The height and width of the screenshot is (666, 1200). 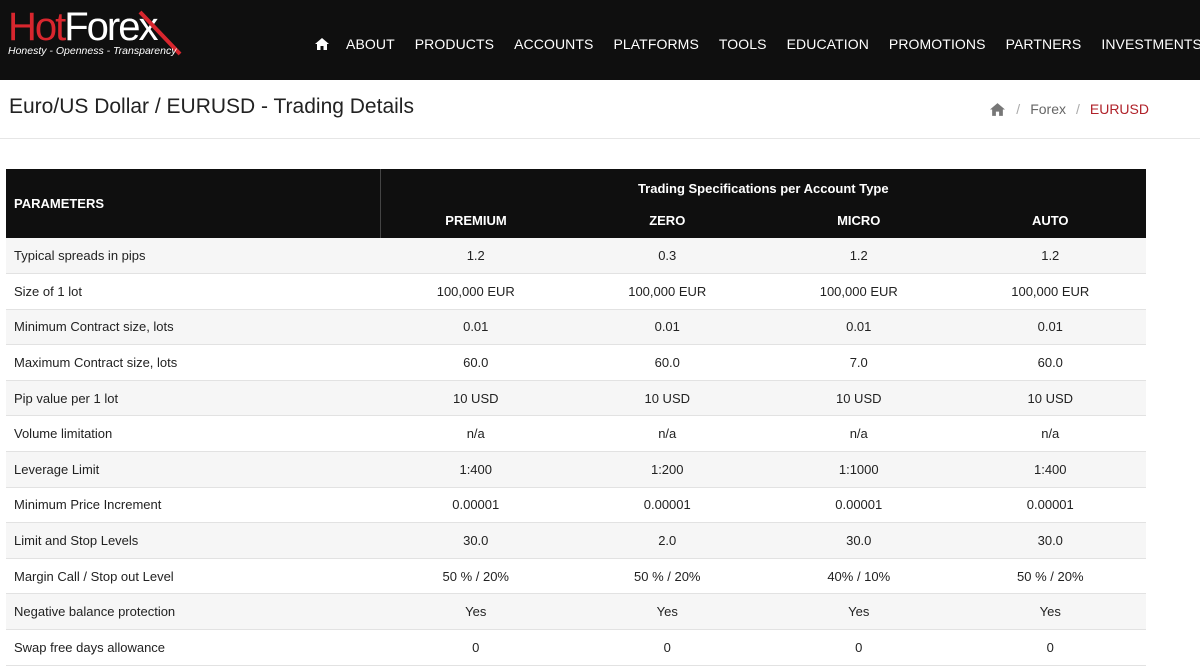 I want to click on table-row: Swap free days allowance 0 0 0 0, so click(x=576, y=647).